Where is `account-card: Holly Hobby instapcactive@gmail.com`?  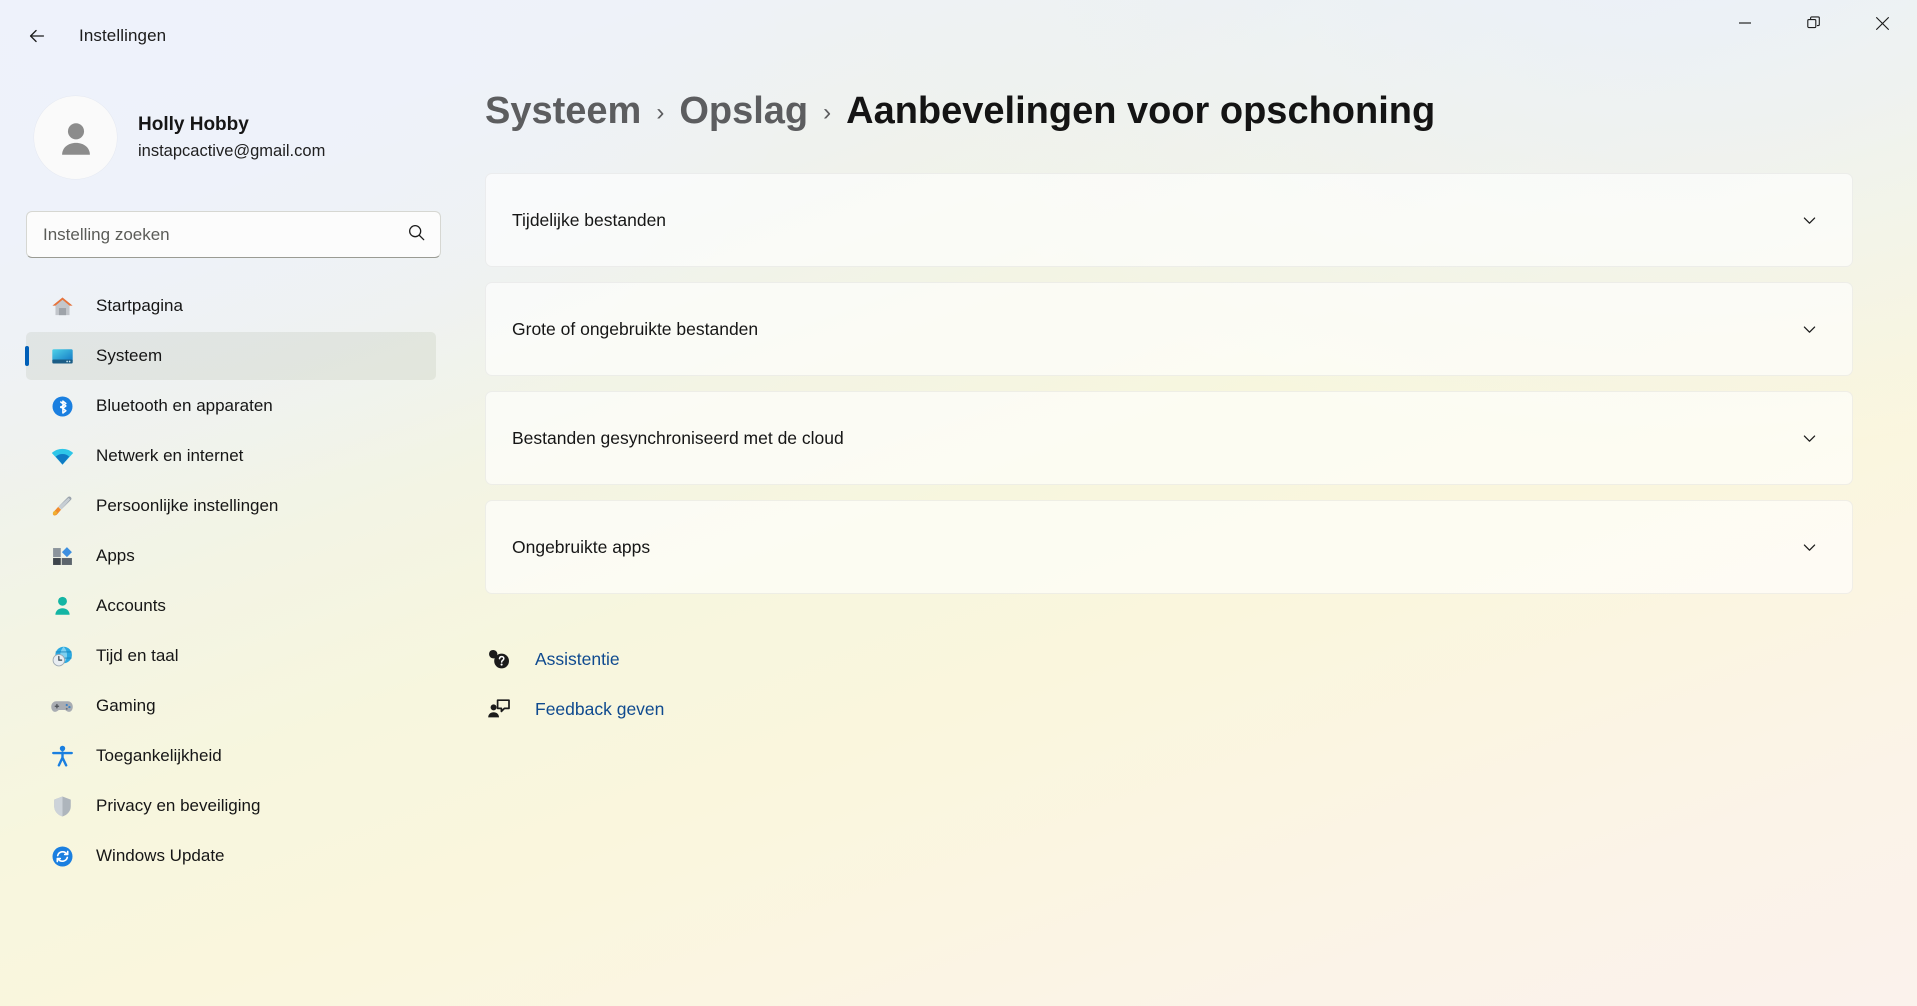 account-card: Holly Hobby instapcactive@gmail.com is located at coordinates (221, 137).